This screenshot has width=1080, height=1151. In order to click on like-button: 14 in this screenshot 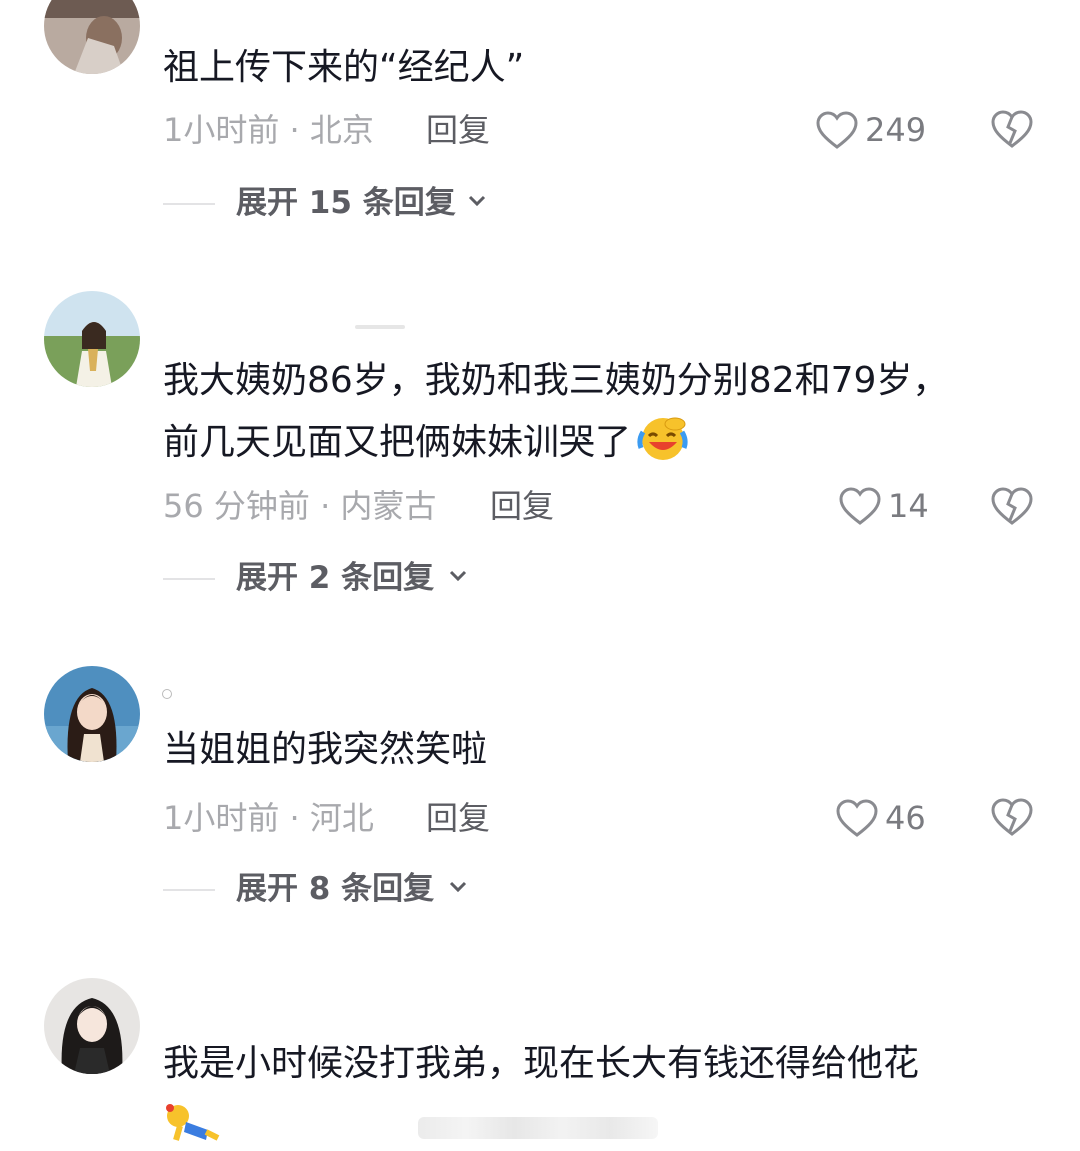, I will do `click(883, 506)`.